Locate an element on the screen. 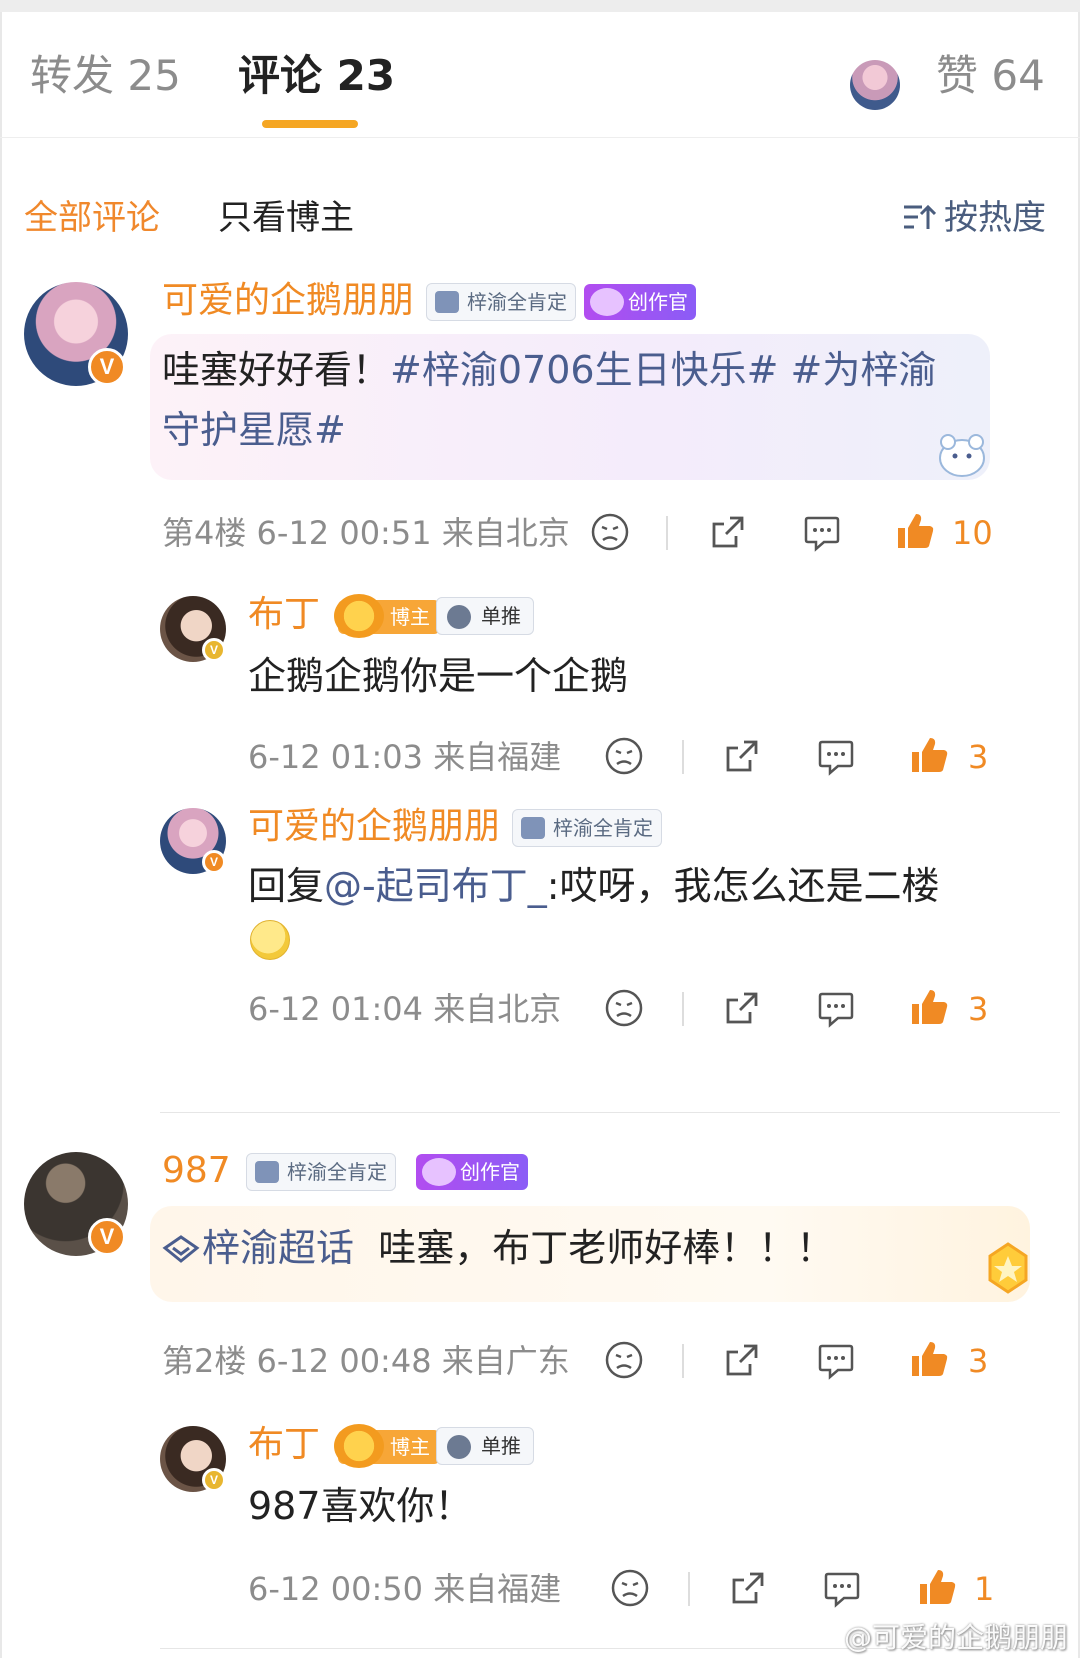 The height and width of the screenshot is (1658, 1080). thread-divider is located at coordinates (610, 1112).